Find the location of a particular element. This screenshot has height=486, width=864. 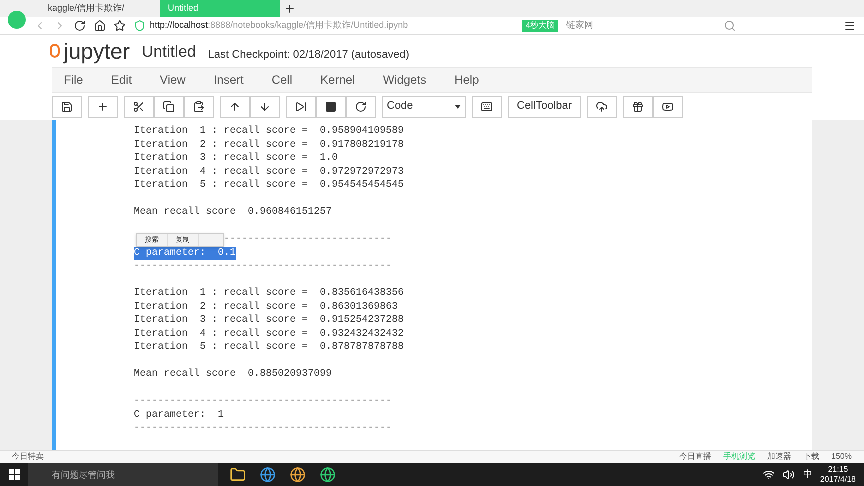

status-item: 今日直播 is located at coordinates (696, 457).